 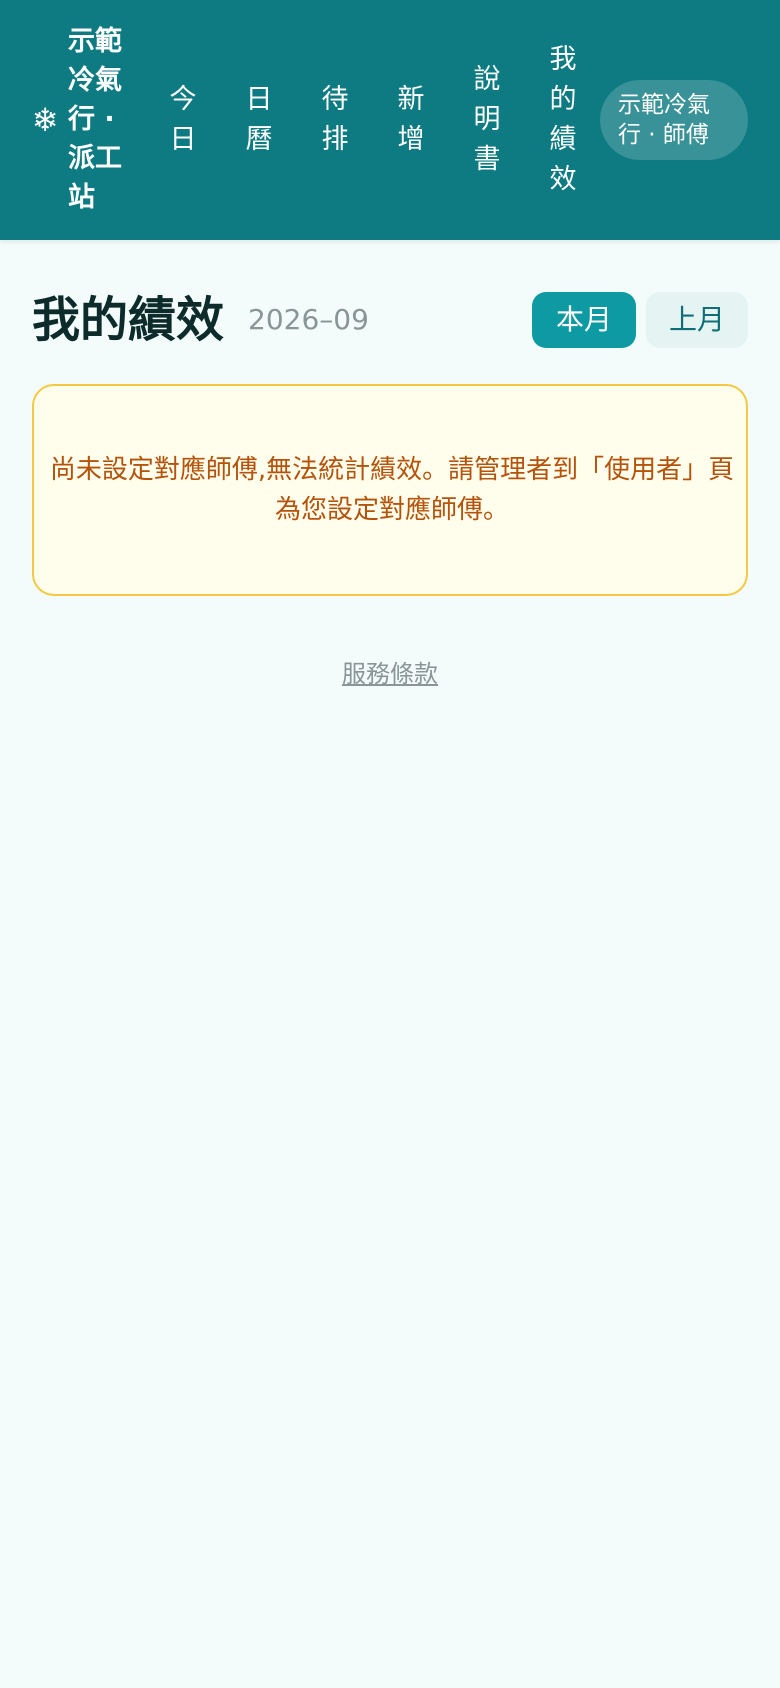 What do you see at coordinates (95, 119) in the screenshot?
I see `brand-name: 示範冷氣行 · 派工站` at bounding box center [95, 119].